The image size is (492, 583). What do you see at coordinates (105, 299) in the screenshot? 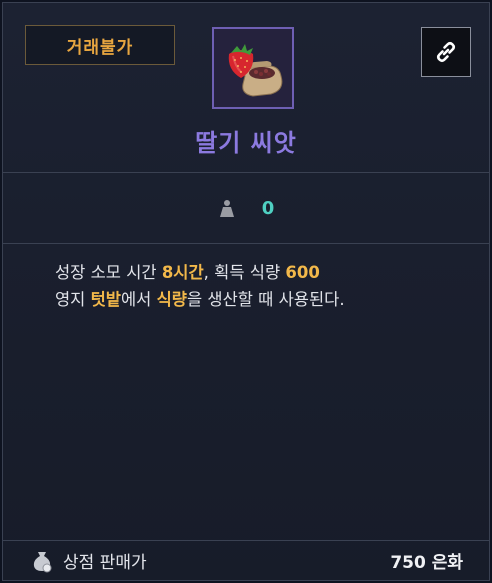
I see `garden-keyword: 텃밭` at bounding box center [105, 299].